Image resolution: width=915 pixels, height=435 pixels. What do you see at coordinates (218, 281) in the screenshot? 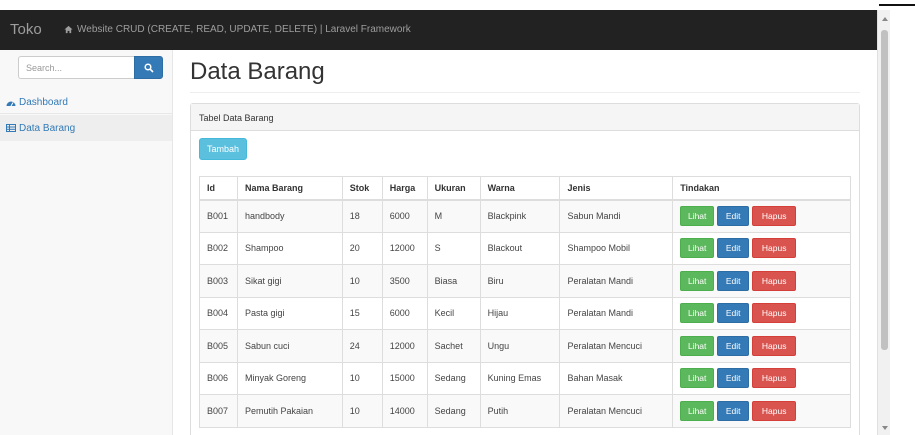
I see `table-cell: B003` at bounding box center [218, 281].